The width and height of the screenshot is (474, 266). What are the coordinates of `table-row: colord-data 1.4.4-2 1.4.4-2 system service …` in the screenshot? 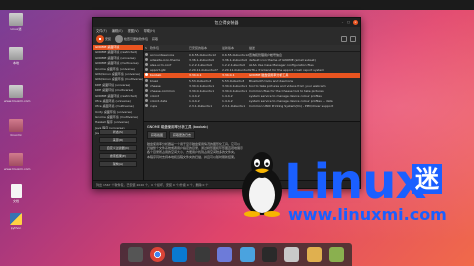 It's located at (252, 101).